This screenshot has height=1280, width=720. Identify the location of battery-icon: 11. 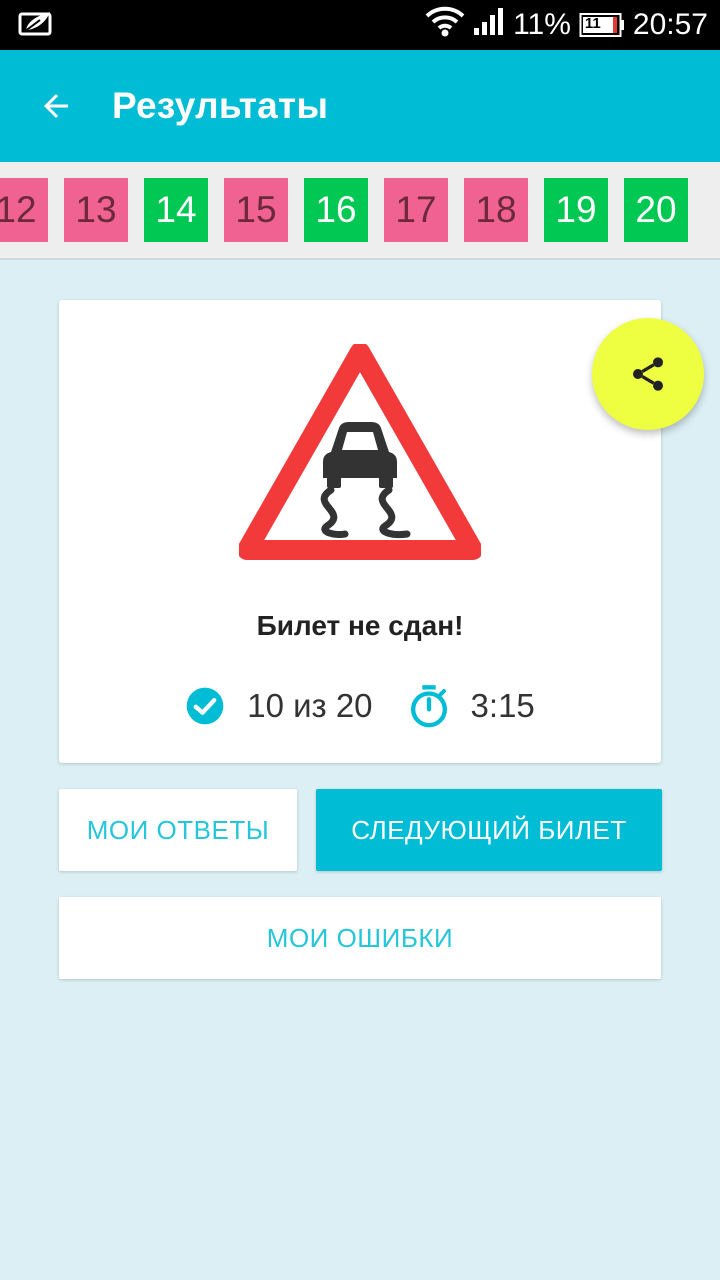
(602, 25).